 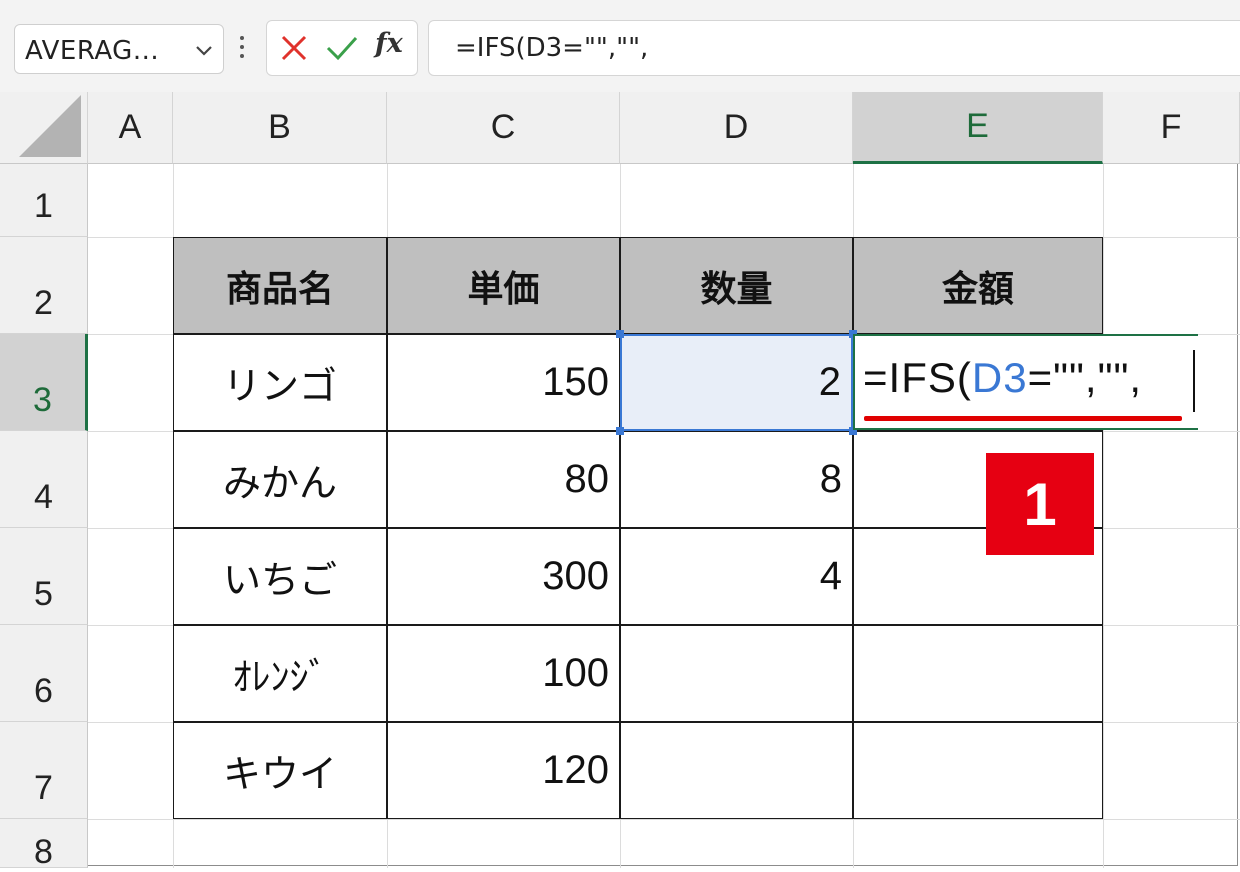 I want to click on header-cell-price: 単価, so click(x=503, y=285).